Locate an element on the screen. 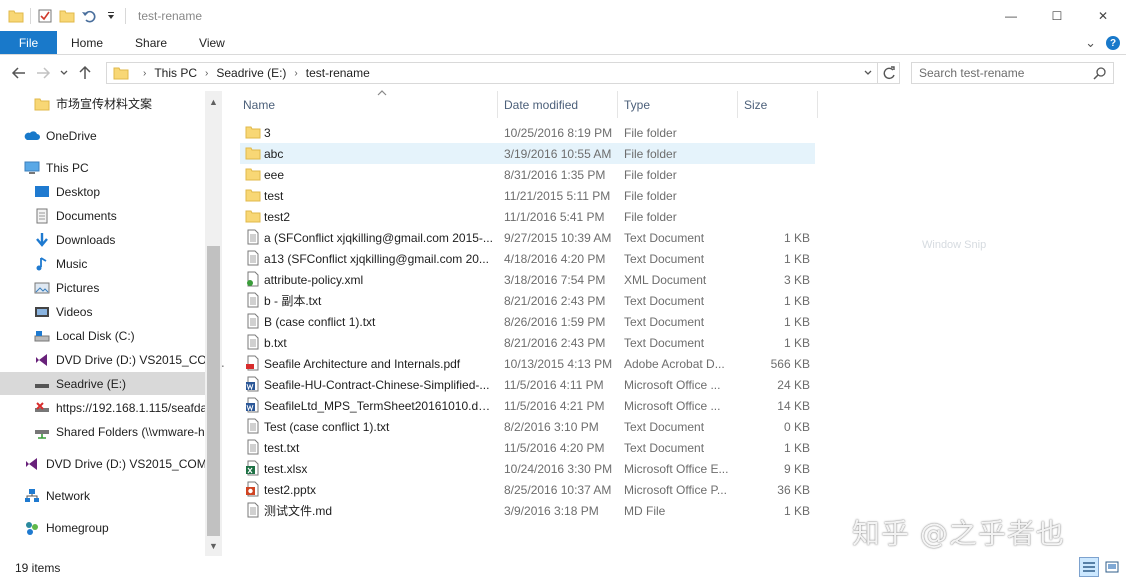  up-button is located at coordinates (85, 73).